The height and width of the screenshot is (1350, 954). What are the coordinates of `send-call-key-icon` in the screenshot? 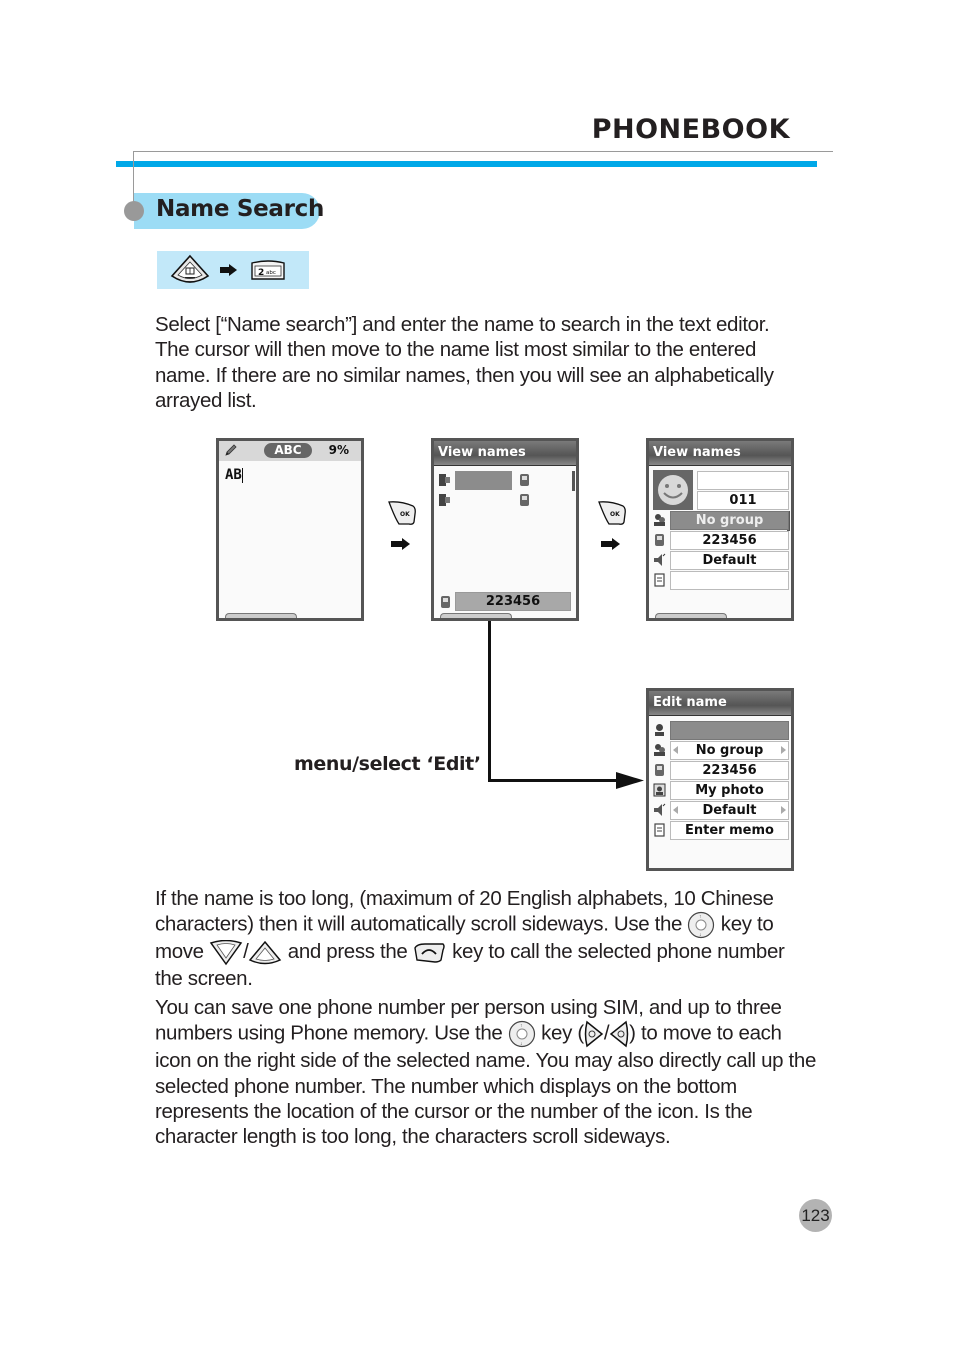 It's located at (429, 953).